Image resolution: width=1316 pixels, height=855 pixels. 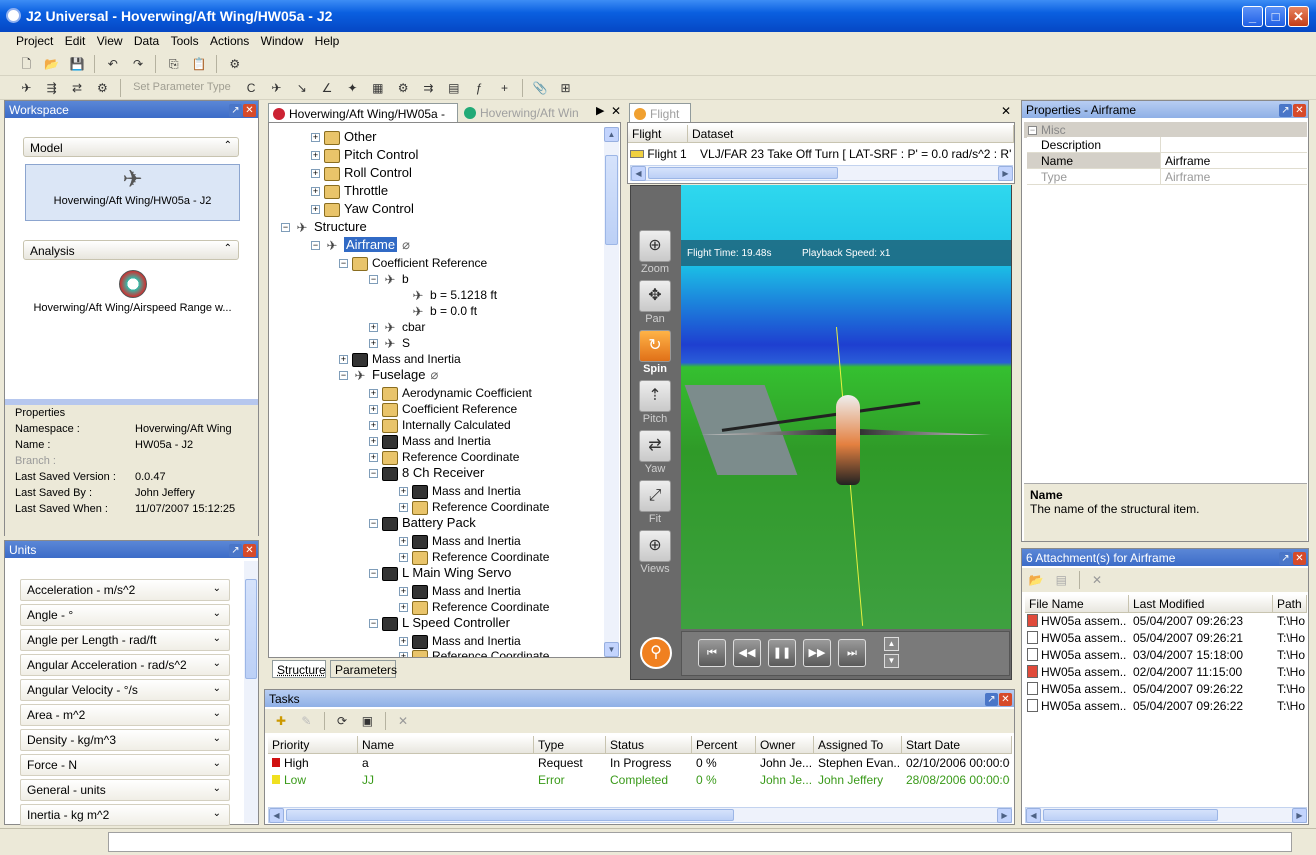 What do you see at coordinates (313, 745) in the screenshot?
I see `column-header: Priority` at bounding box center [313, 745].